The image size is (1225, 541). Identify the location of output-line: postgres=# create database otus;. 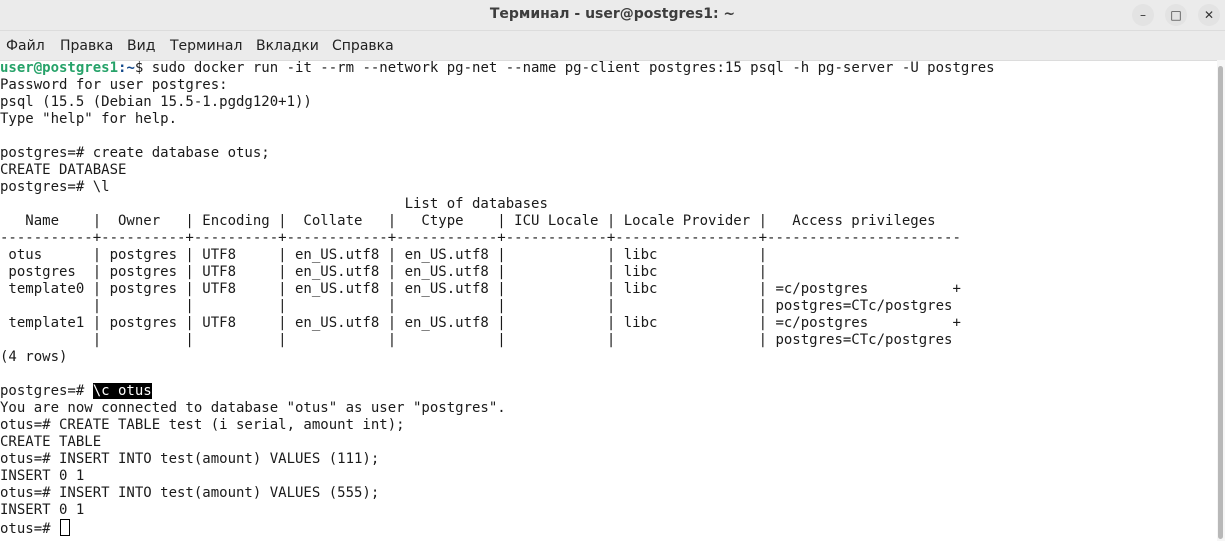
(135, 153).